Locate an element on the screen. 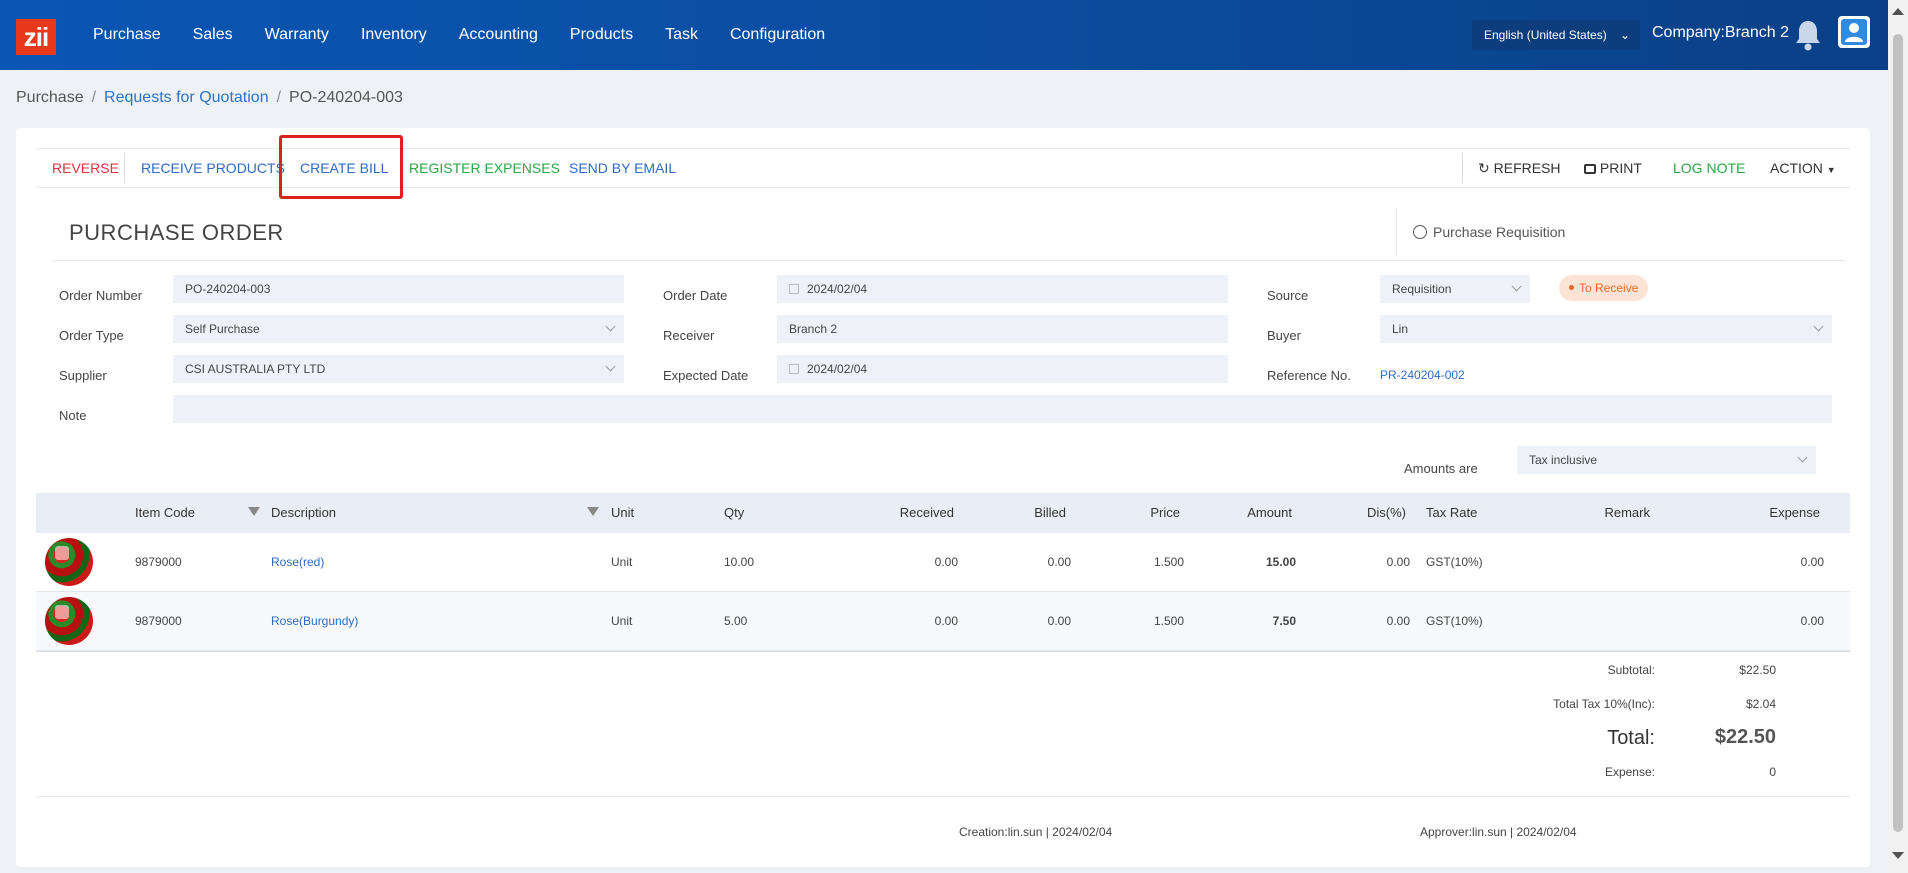  order-date-label: Order Date is located at coordinates (695, 295).